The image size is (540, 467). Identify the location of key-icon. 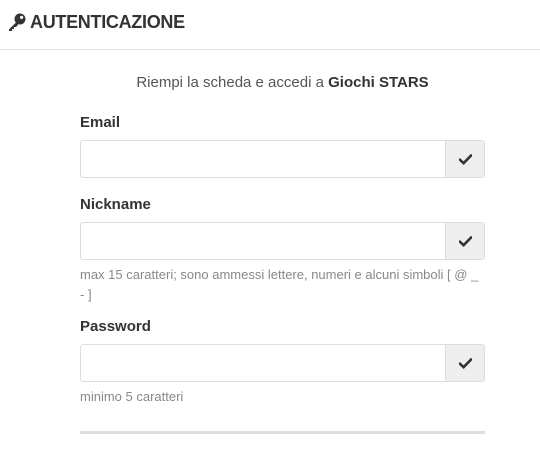
(17, 22).